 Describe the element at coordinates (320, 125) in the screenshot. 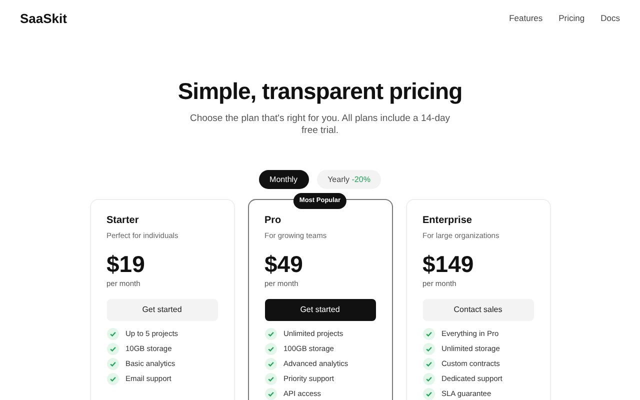

I see `page-subtitle: Choose the plan that's right for you. All plans include a 14-day free trial.` at that location.